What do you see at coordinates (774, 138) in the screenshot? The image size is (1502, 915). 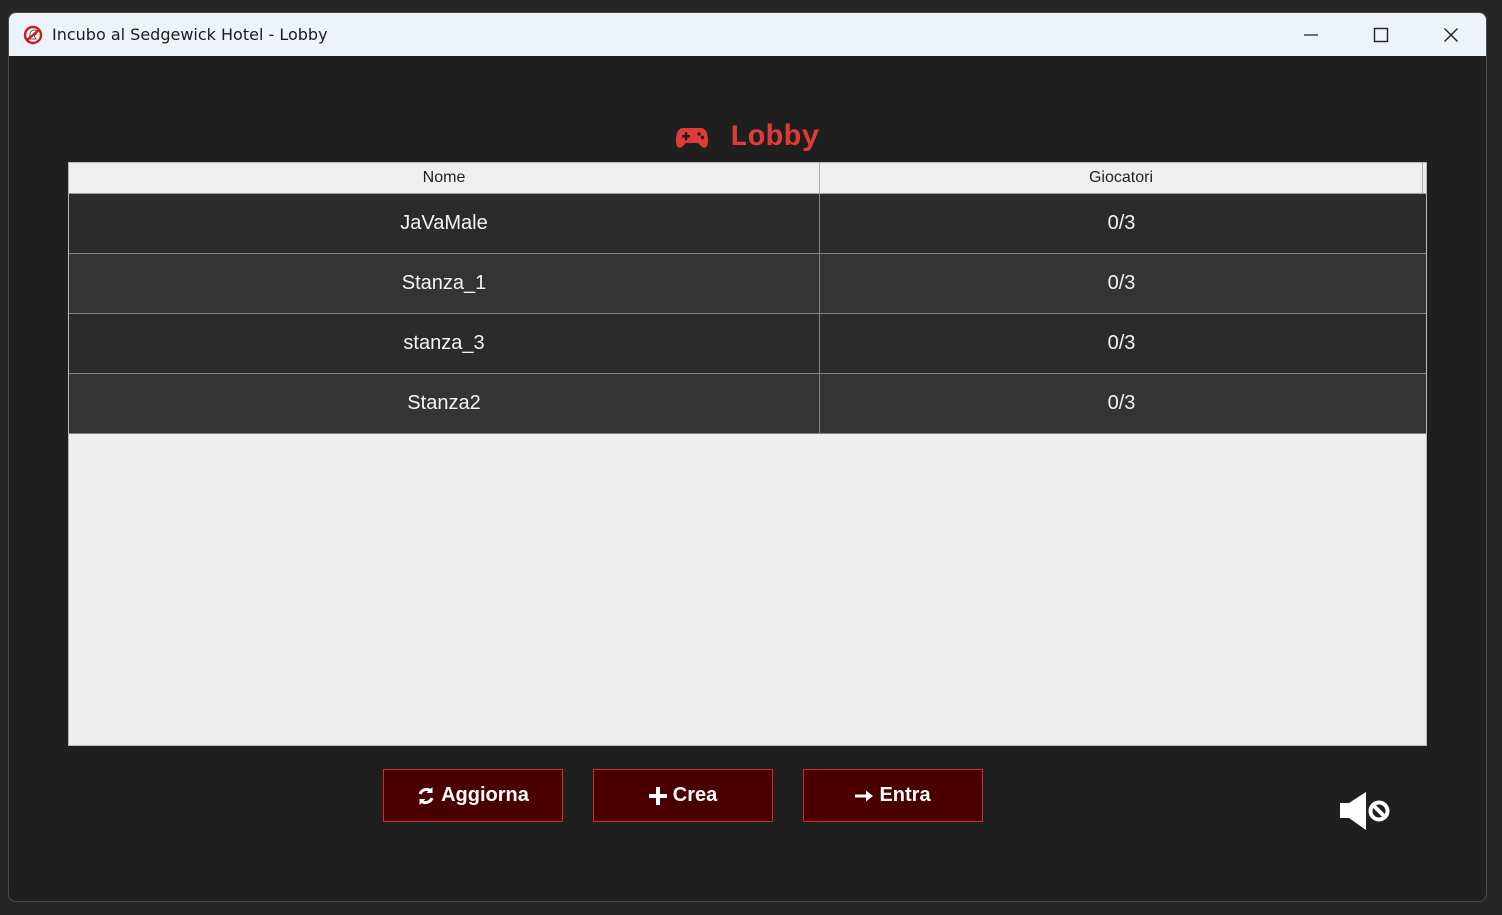 I see `page-title: Lobby` at bounding box center [774, 138].